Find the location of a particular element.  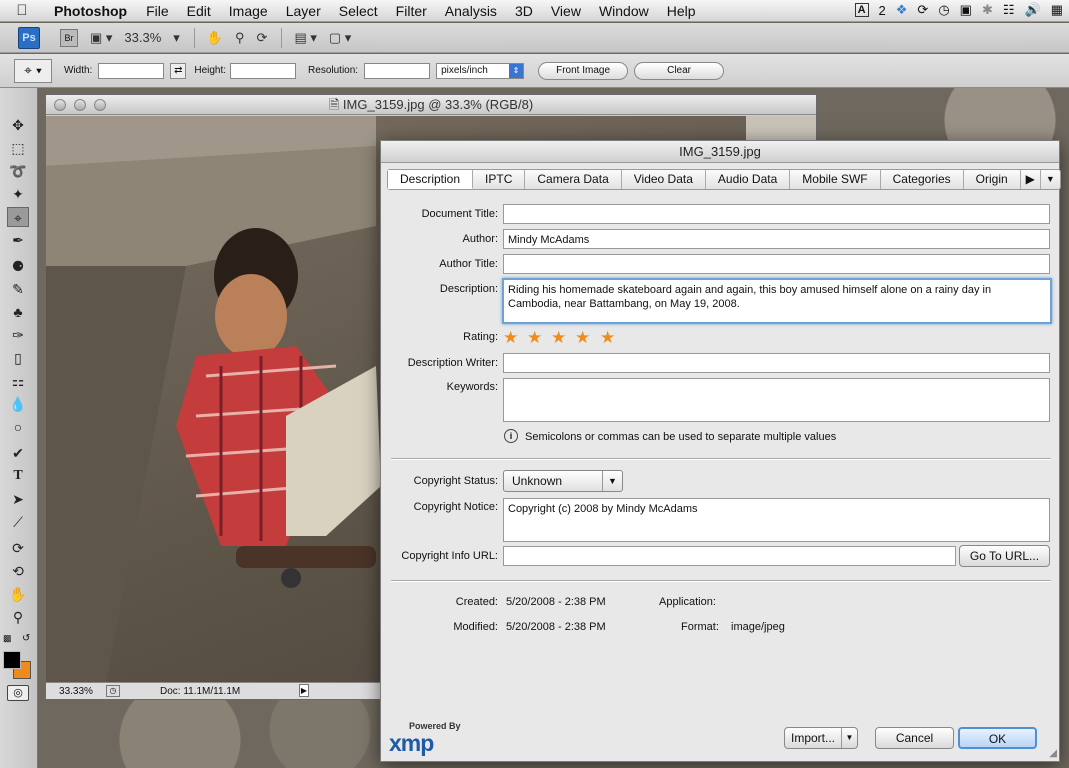

screen-mode-icon: ▢ ▾ is located at coordinates (340, 38).